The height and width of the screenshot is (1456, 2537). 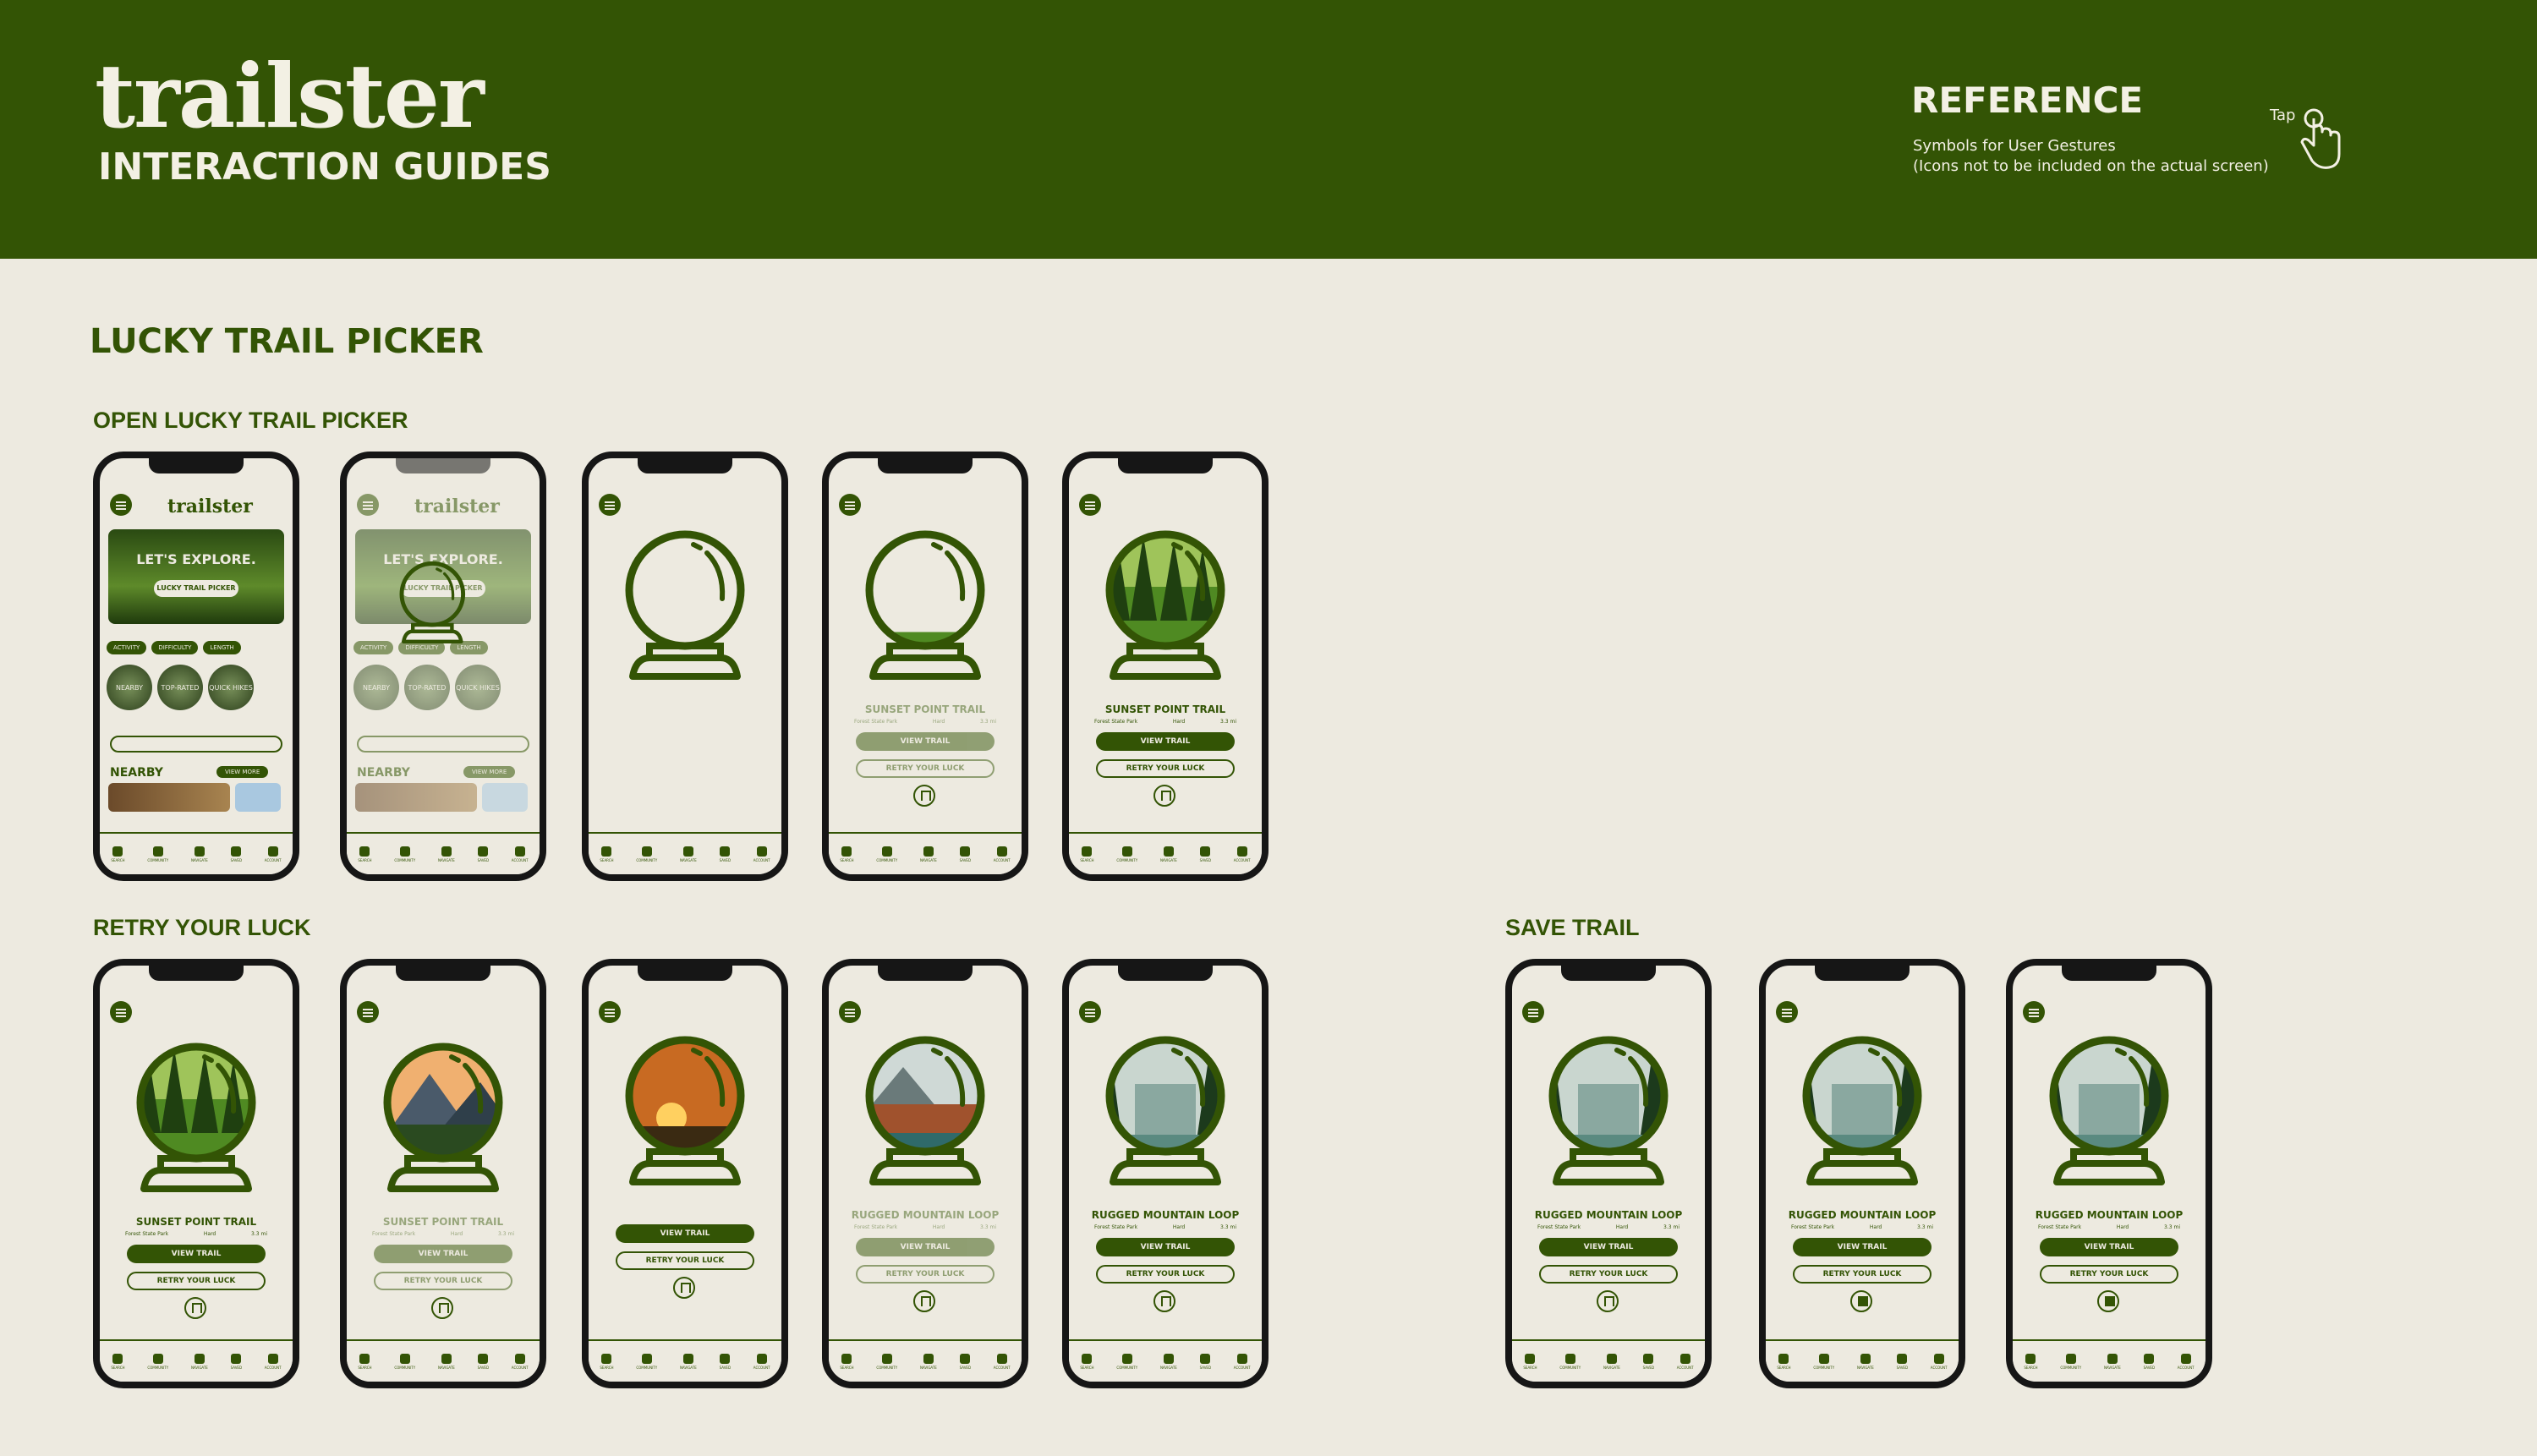 I want to click on search-input, so click(x=196, y=745).